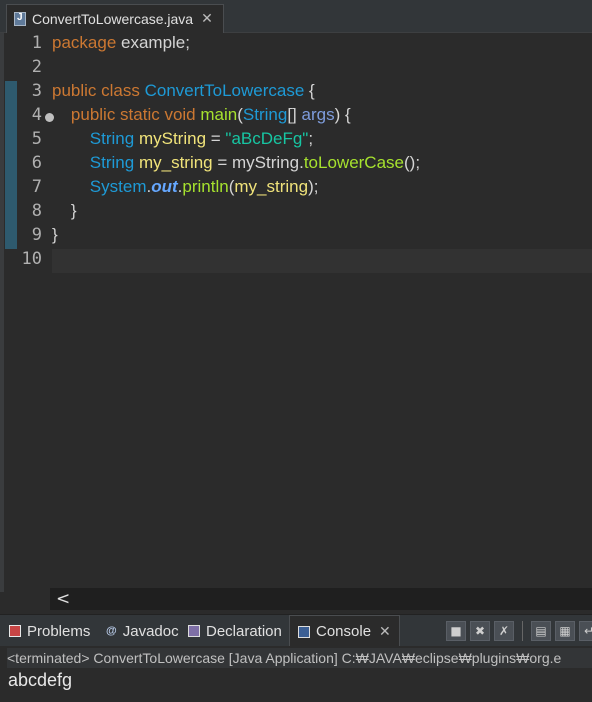 Image resolution: width=592 pixels, height=702 pixels. What do you see at coordinates (322, 261) in the screenshot?
I see `code-line-10-current` at bounding box center [322, 261].